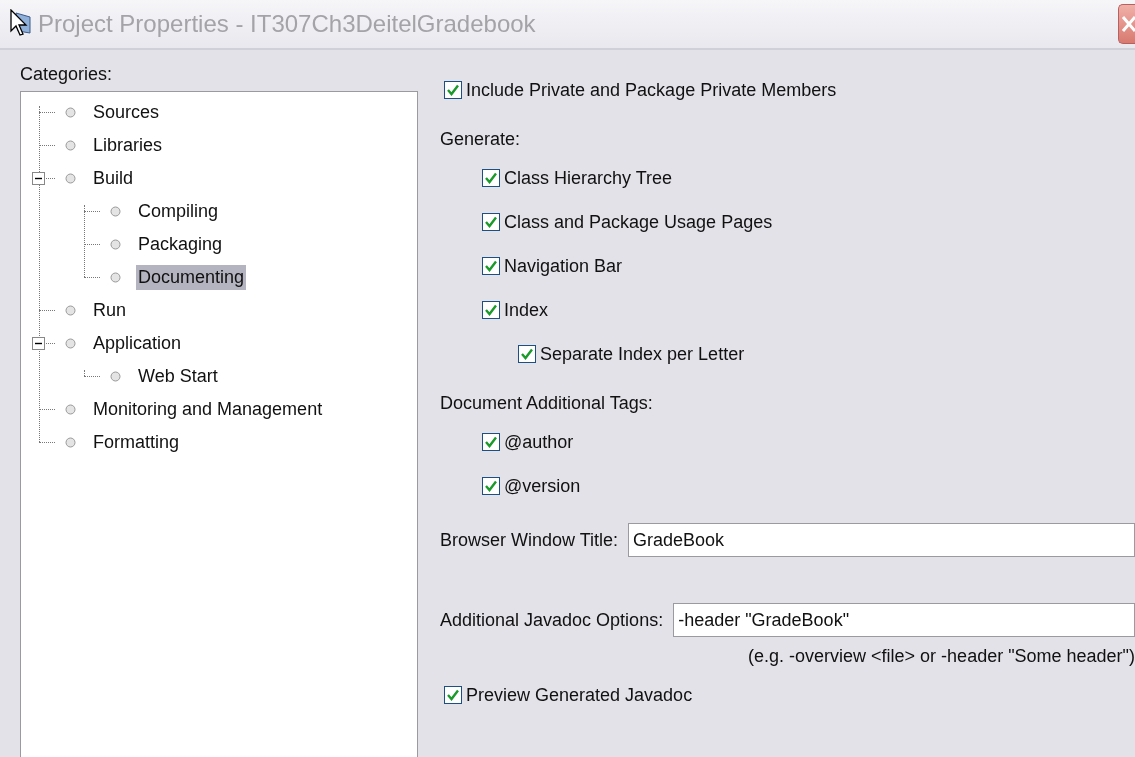 Image resolution: width=1135 pixels, height=757 pixels. What do you see at coordinates (126, 112) in the screenshot?
I see `tree-item: Sources` at bounding box center [126, 112].